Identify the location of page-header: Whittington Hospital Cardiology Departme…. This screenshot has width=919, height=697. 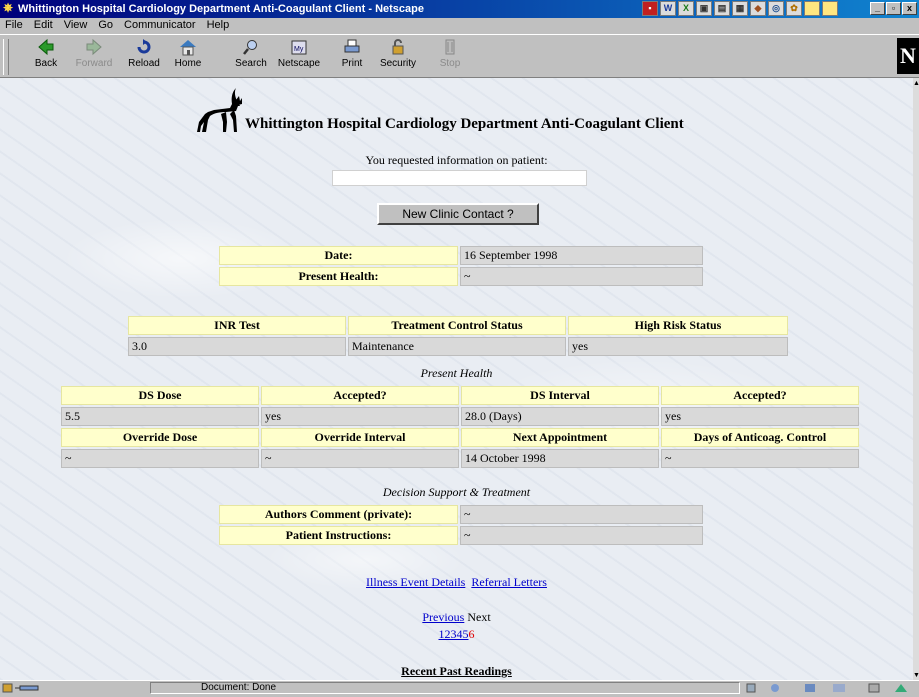
(476, 111).